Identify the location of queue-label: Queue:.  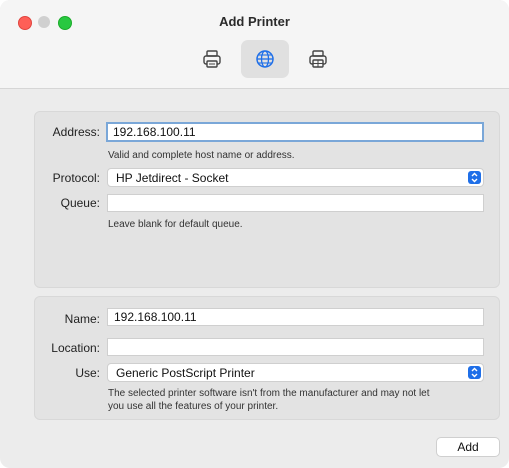
(80, 203).